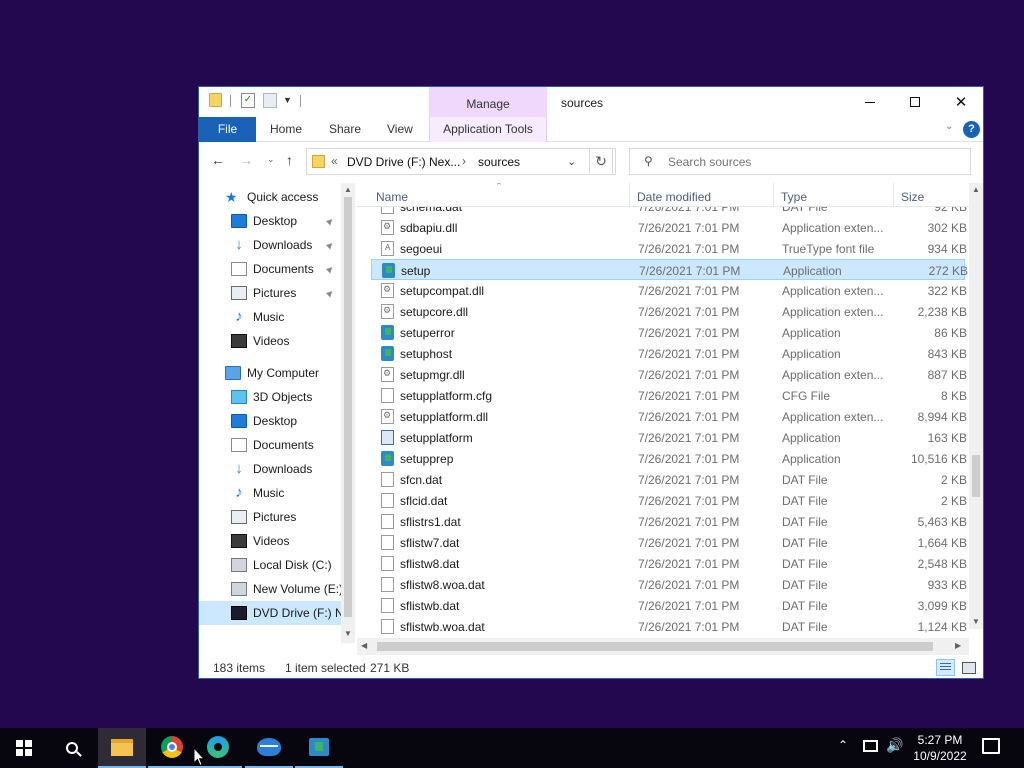 The height and width of the screenshot is (768, 1024). What do you see at coordinates (270, 100) in the screenshot?
I see `new-folder-icon` at bounding box center [270, 100].